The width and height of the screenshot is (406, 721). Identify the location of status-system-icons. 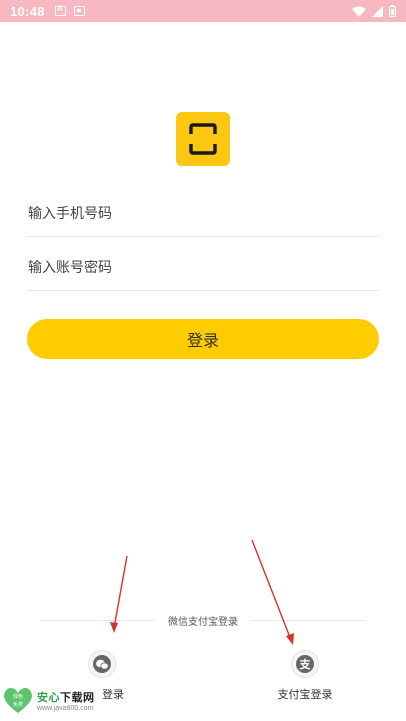
(374, 11).